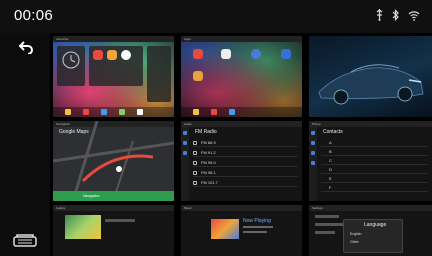 This screenshot has height=256, width=432. Describe the element at coordinates (354, 242) in the screenshot. I see `dialog-option: Other` at that location.